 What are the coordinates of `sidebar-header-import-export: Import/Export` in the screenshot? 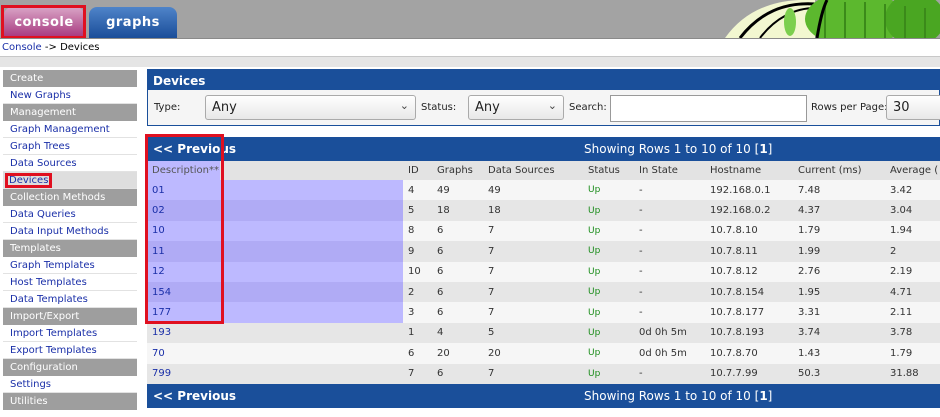 It's located at (70, 316).